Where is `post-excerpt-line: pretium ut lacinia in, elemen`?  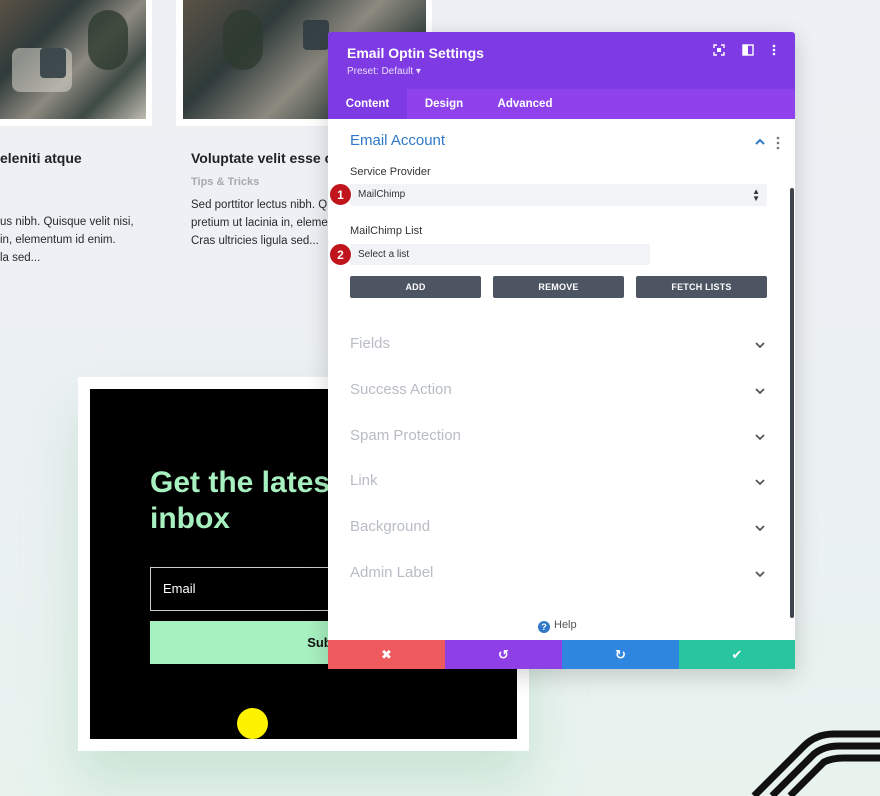
post-excerpt-line: pretium ut lacinia in, elemen is located at coordinates (263, 223).